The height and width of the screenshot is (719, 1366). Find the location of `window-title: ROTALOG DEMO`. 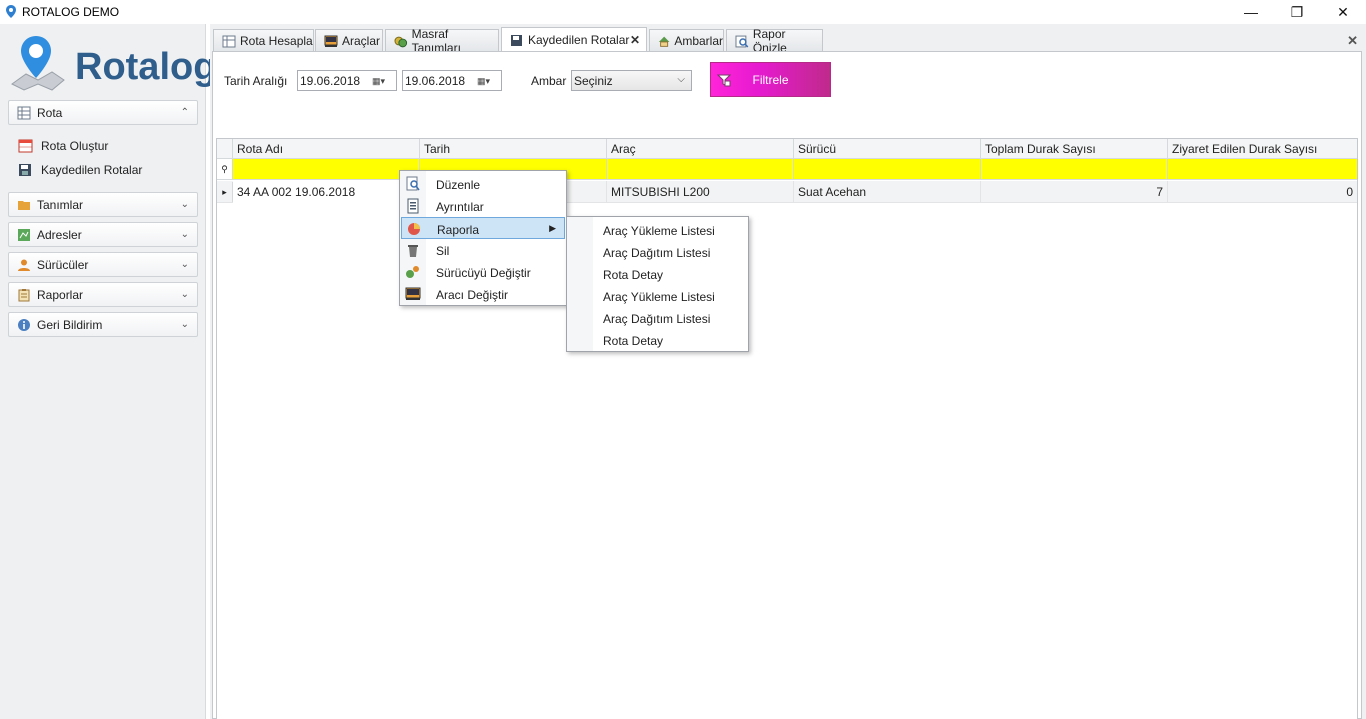

window-title: ROTALOG DEMO is located at coordinates (71, 12).